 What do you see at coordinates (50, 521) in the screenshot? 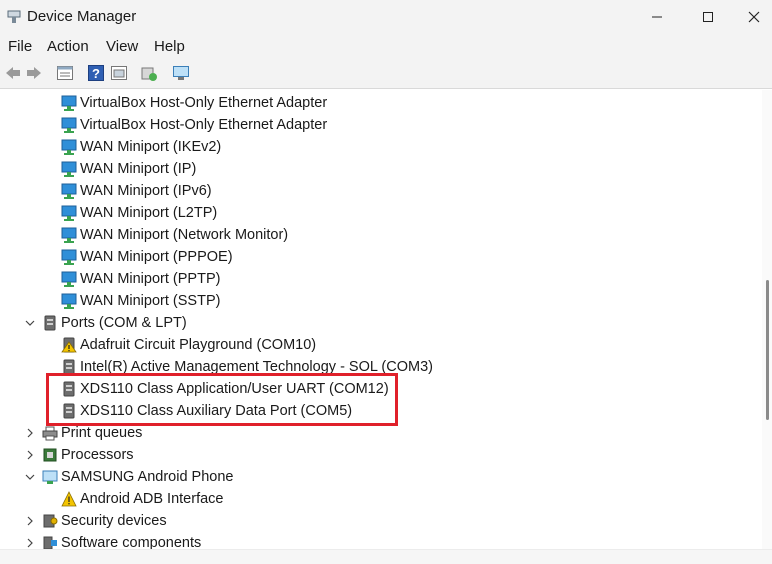
I see `security-device-icon` at bounding box center [50, 521].